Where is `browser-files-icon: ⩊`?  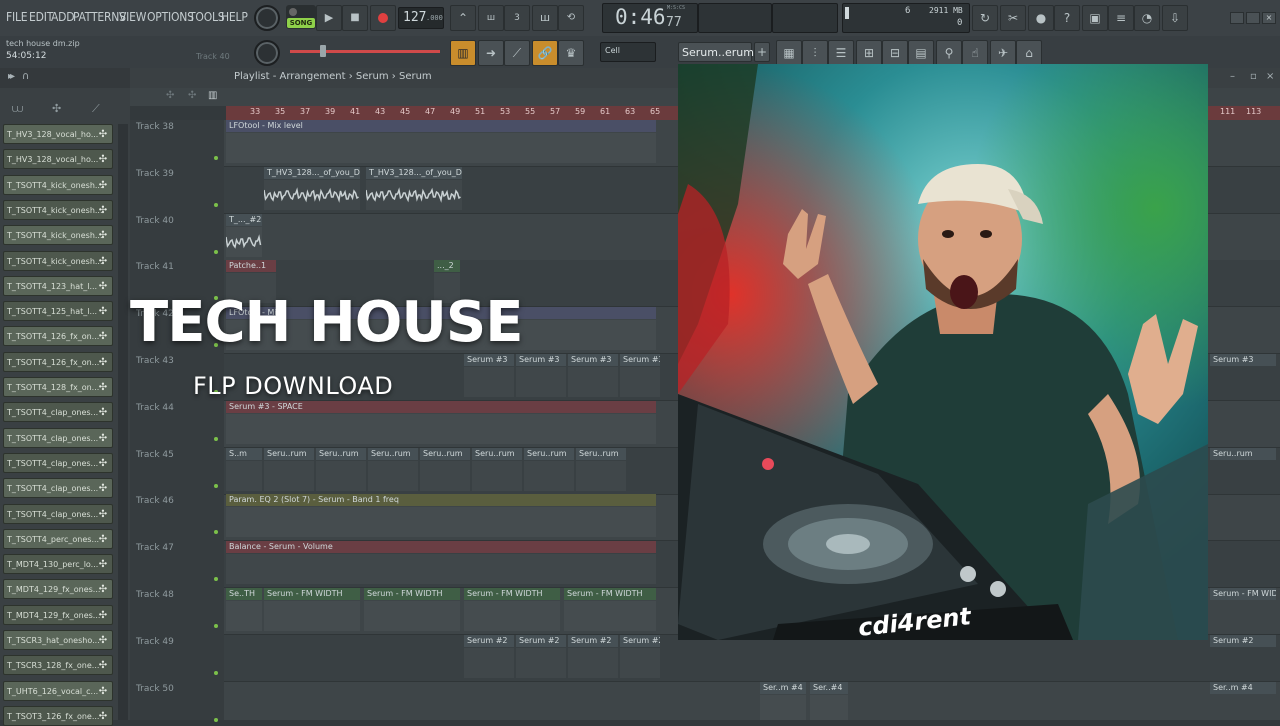
browser-files-icon: ⩊ is located at coordinates (17, 109).